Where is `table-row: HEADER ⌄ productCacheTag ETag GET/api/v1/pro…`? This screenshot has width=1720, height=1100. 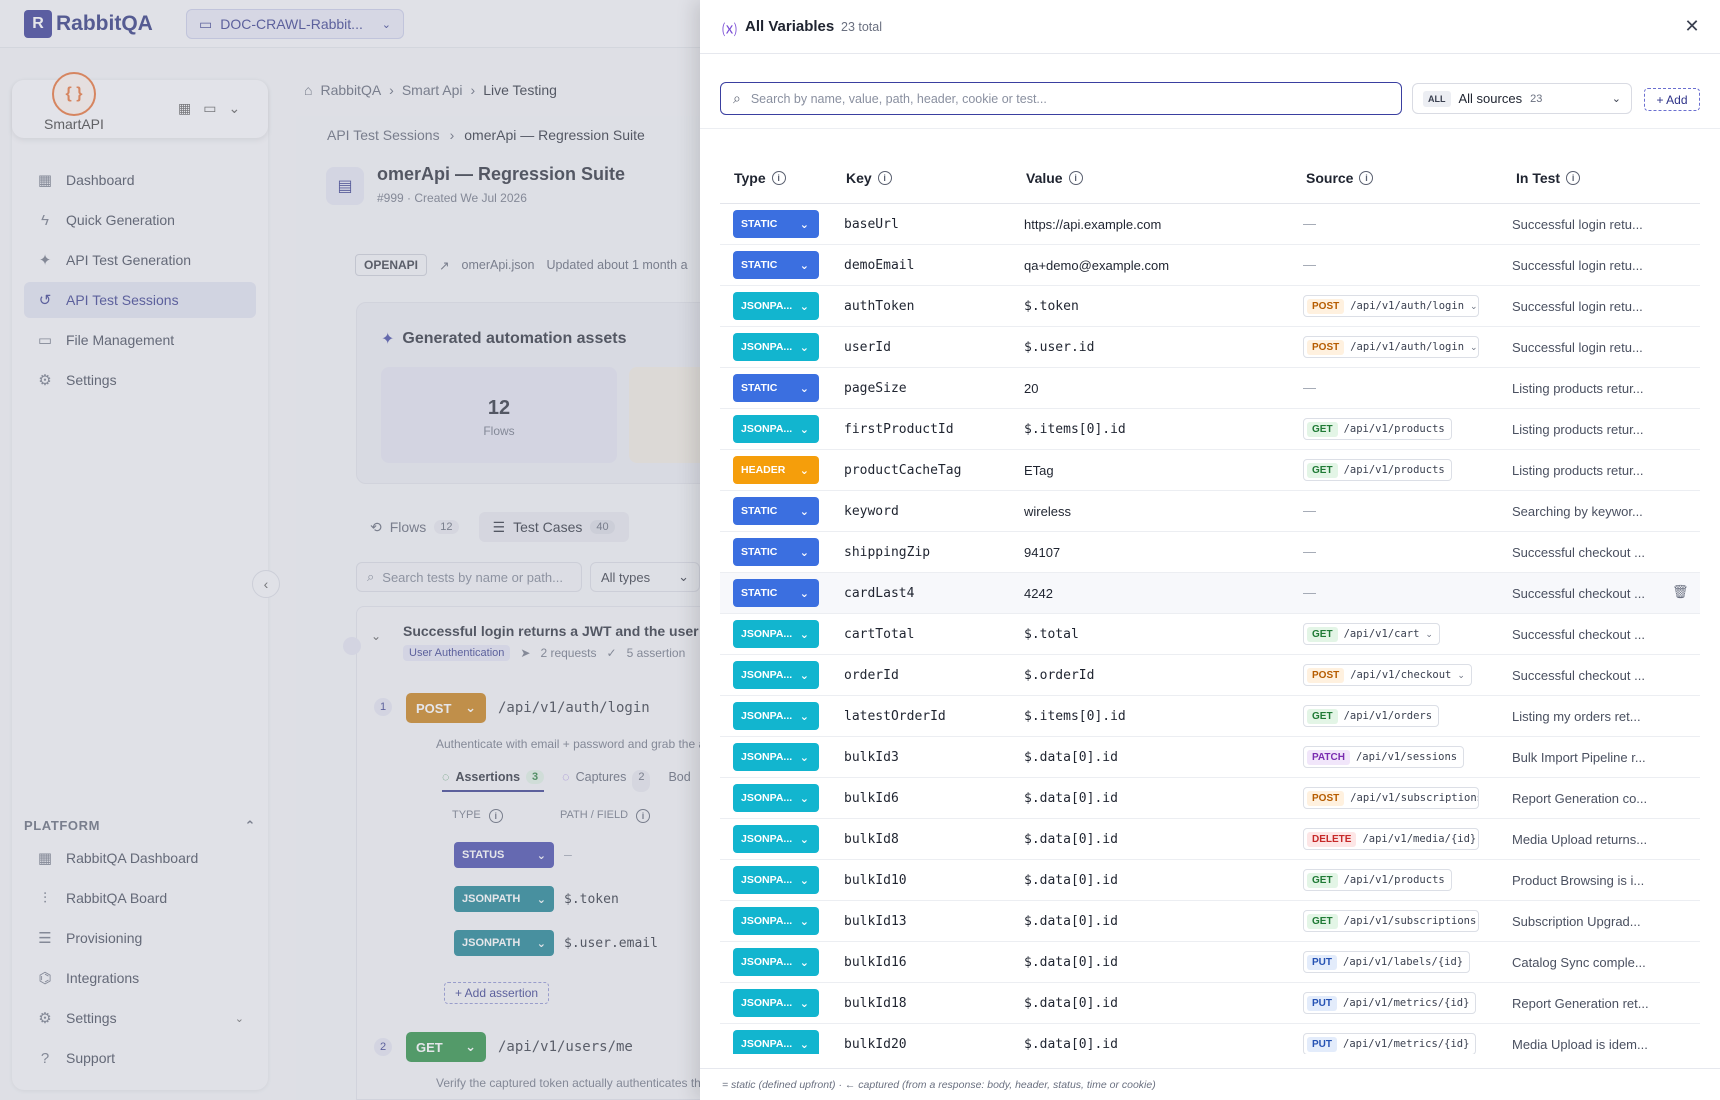
table-row: HEADER ⌄ productCacheTag ETag GET/api/v1/pro… is located at coordinates (1210, 470).